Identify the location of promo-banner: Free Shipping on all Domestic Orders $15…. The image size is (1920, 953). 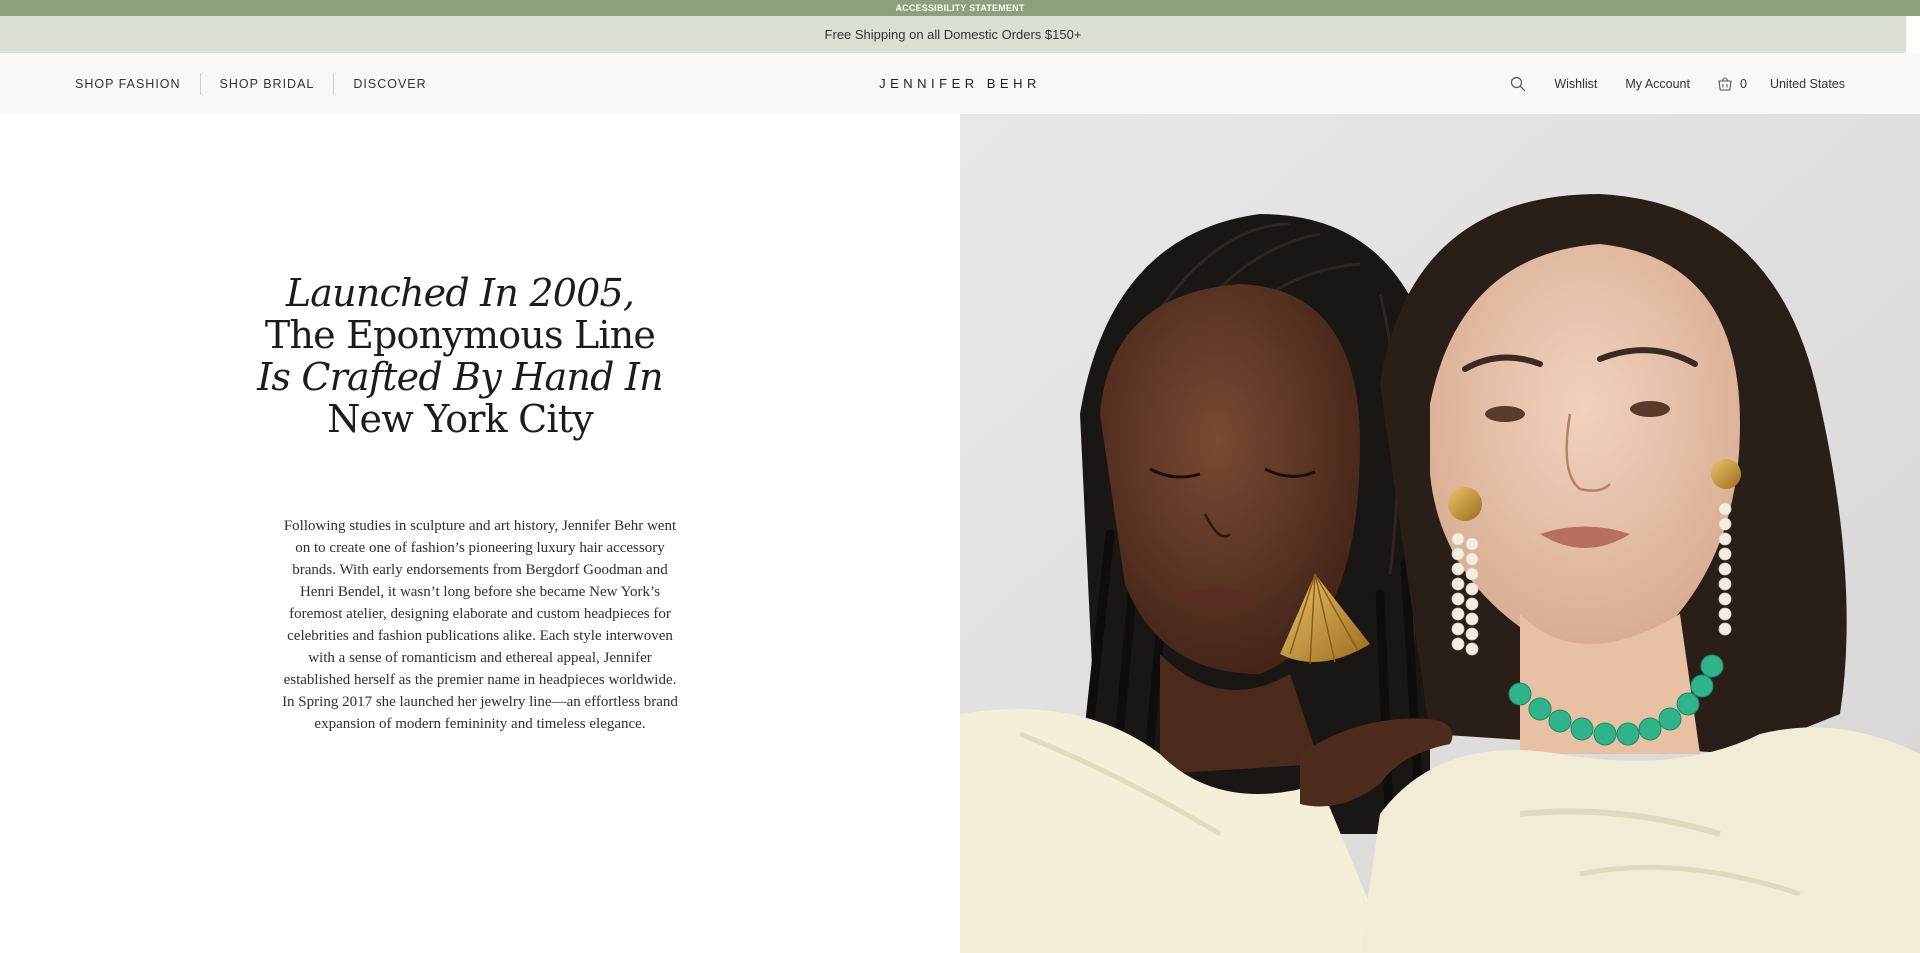
(953, 34).